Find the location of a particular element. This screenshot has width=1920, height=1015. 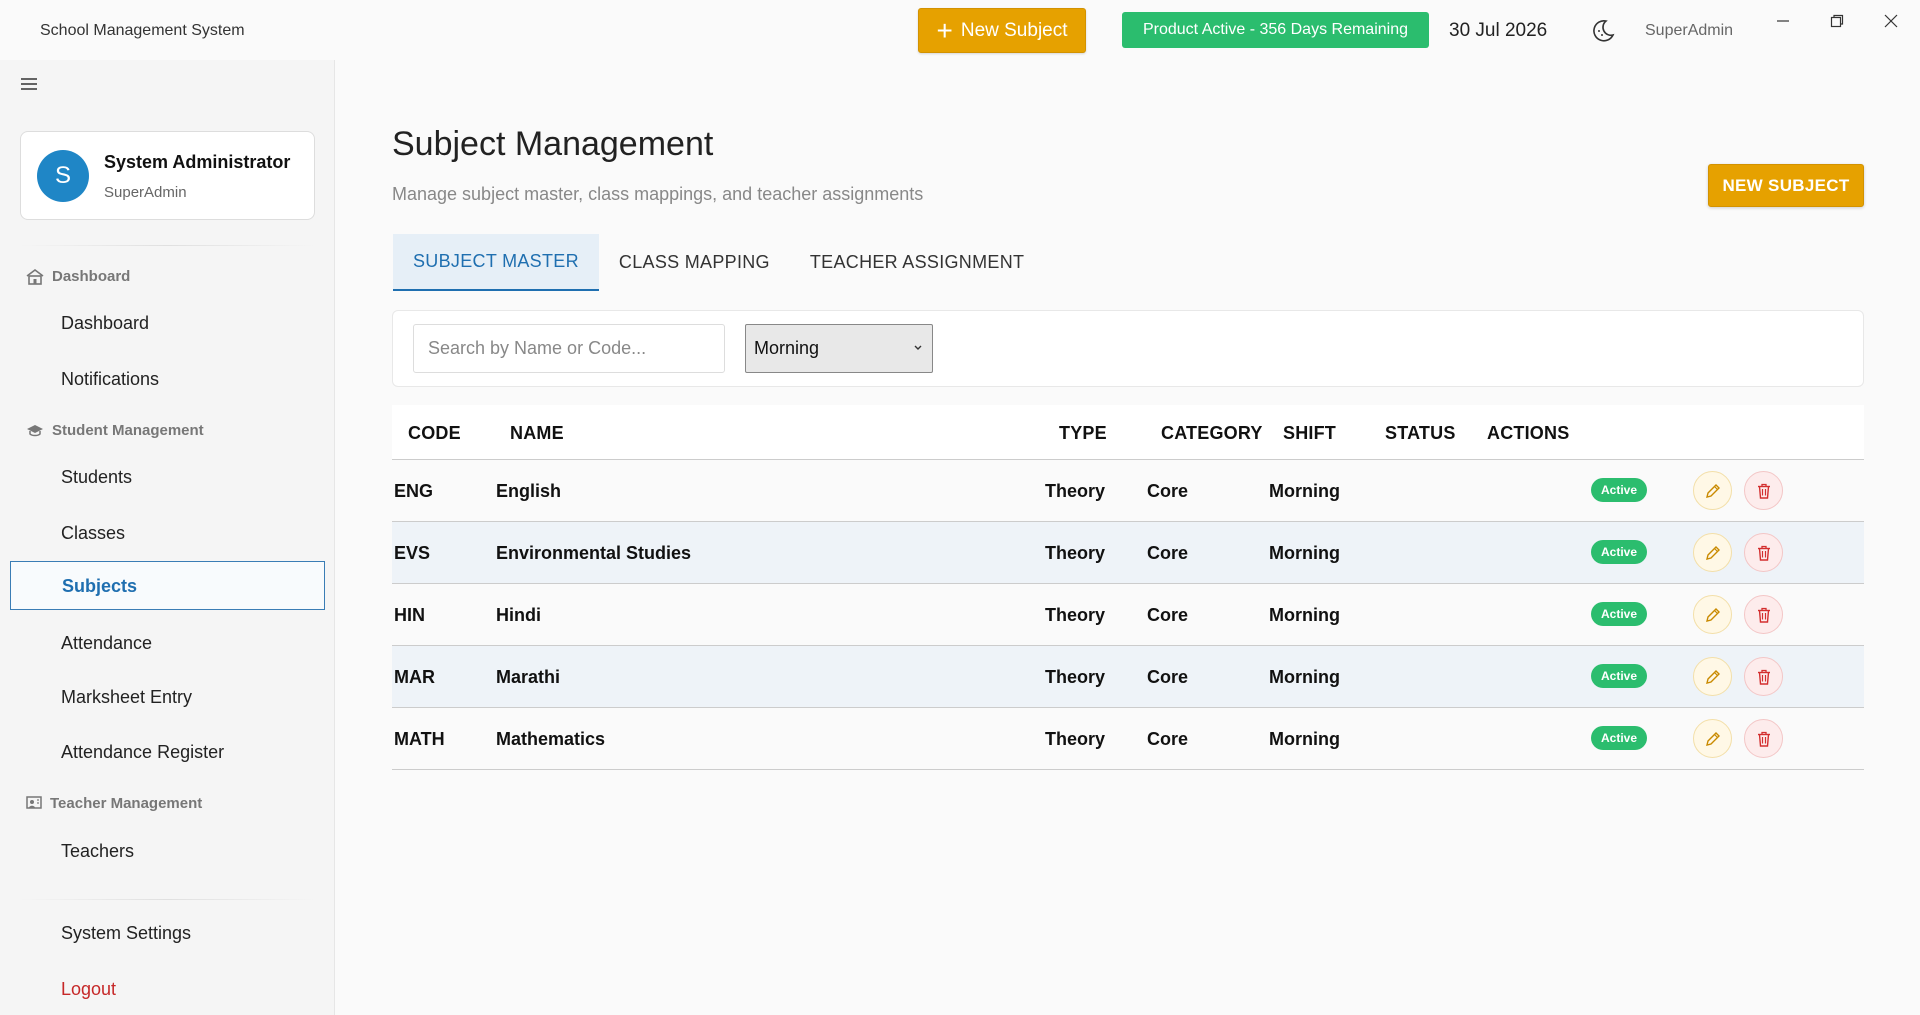

tab-subject-master: SUBJECT MASTER is located at coordinates (496, 262).